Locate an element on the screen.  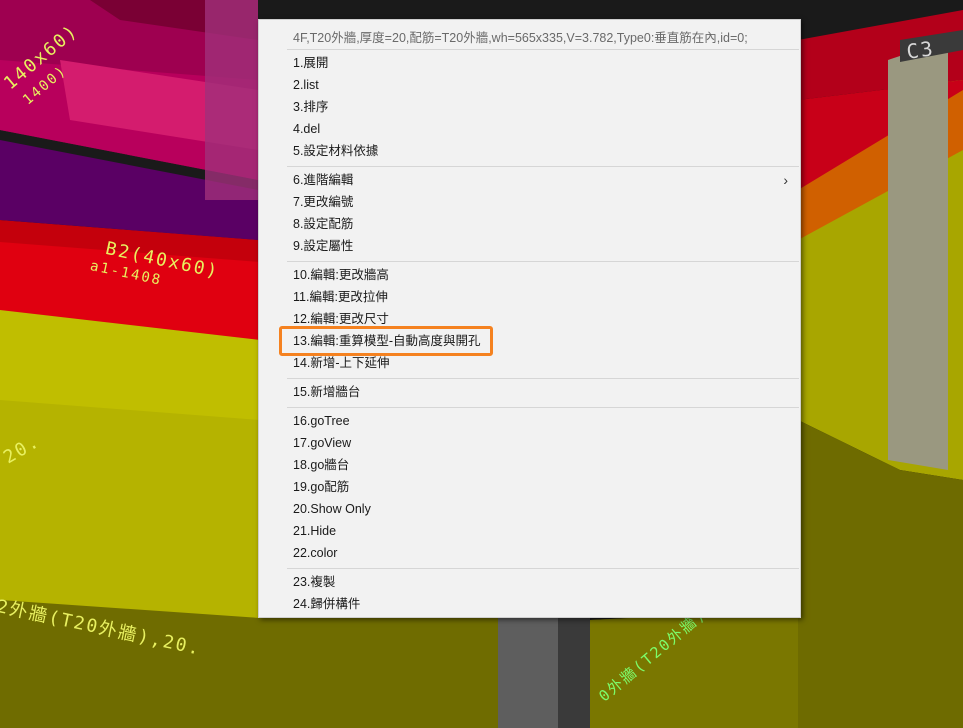
menu-item-go-rebar: 19.go配筋 is located at coordinates (529, 487).